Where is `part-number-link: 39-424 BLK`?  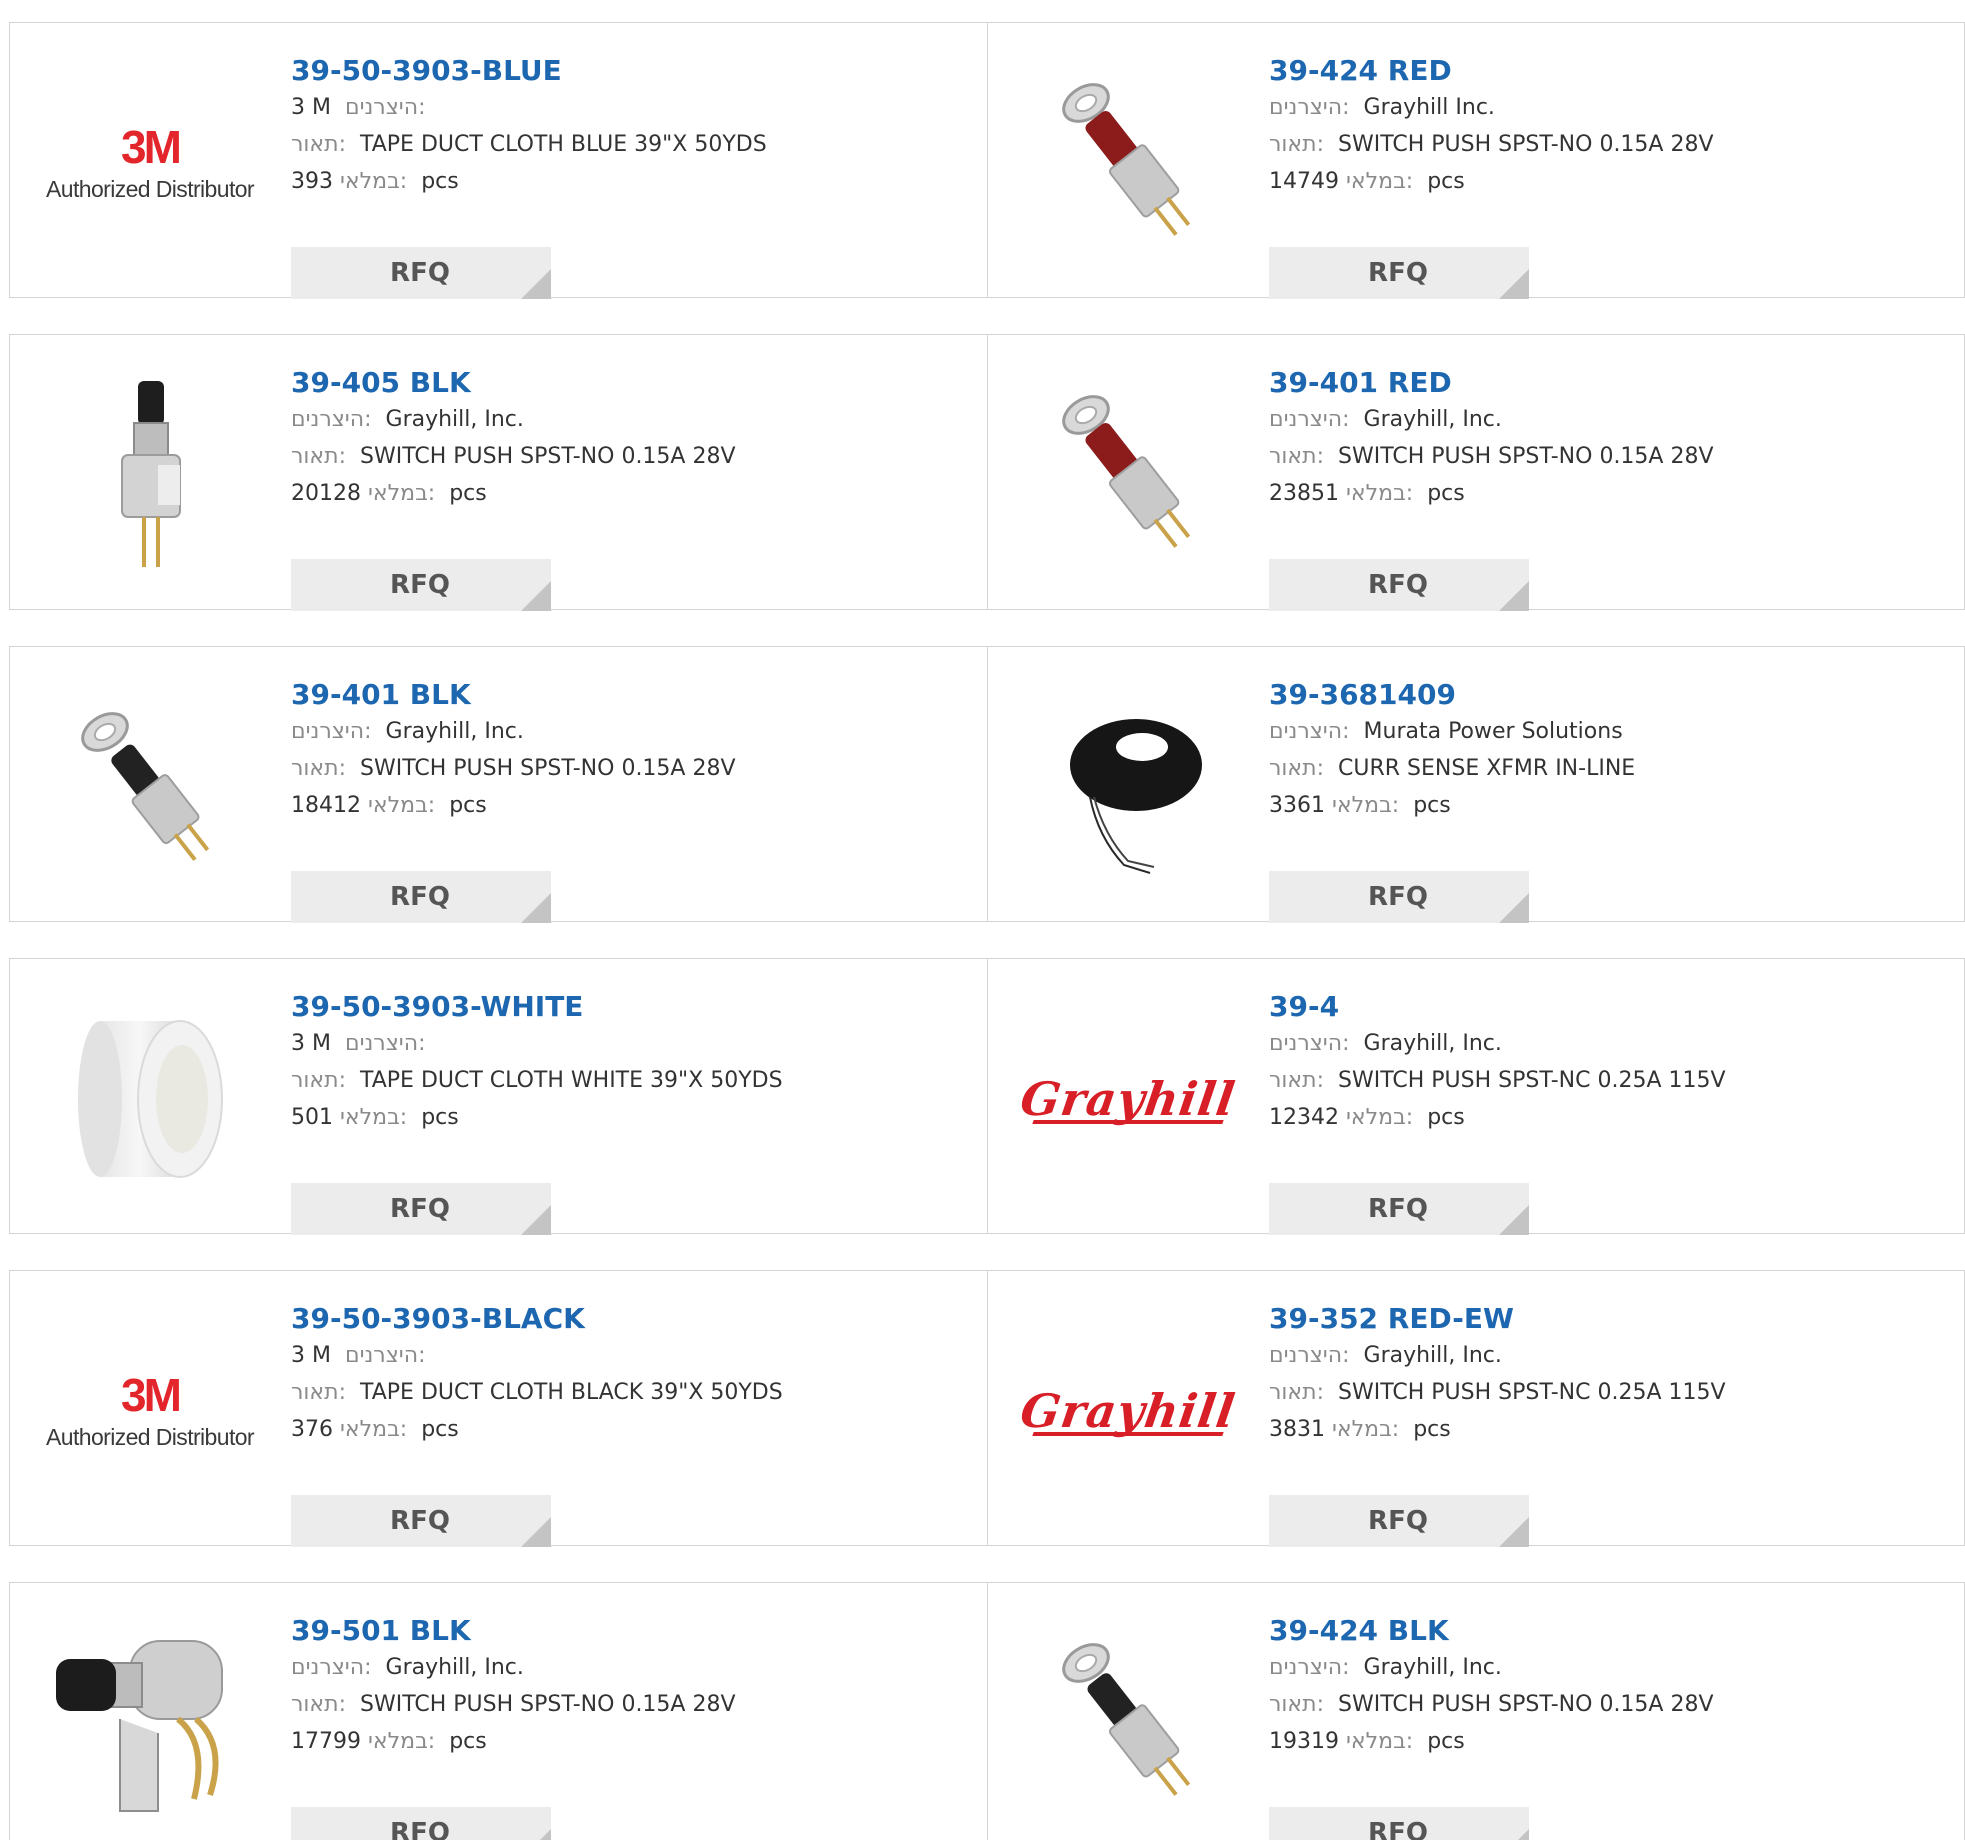 part-number-link: 39-424 BLK is located at coordinates (1609, 1631).